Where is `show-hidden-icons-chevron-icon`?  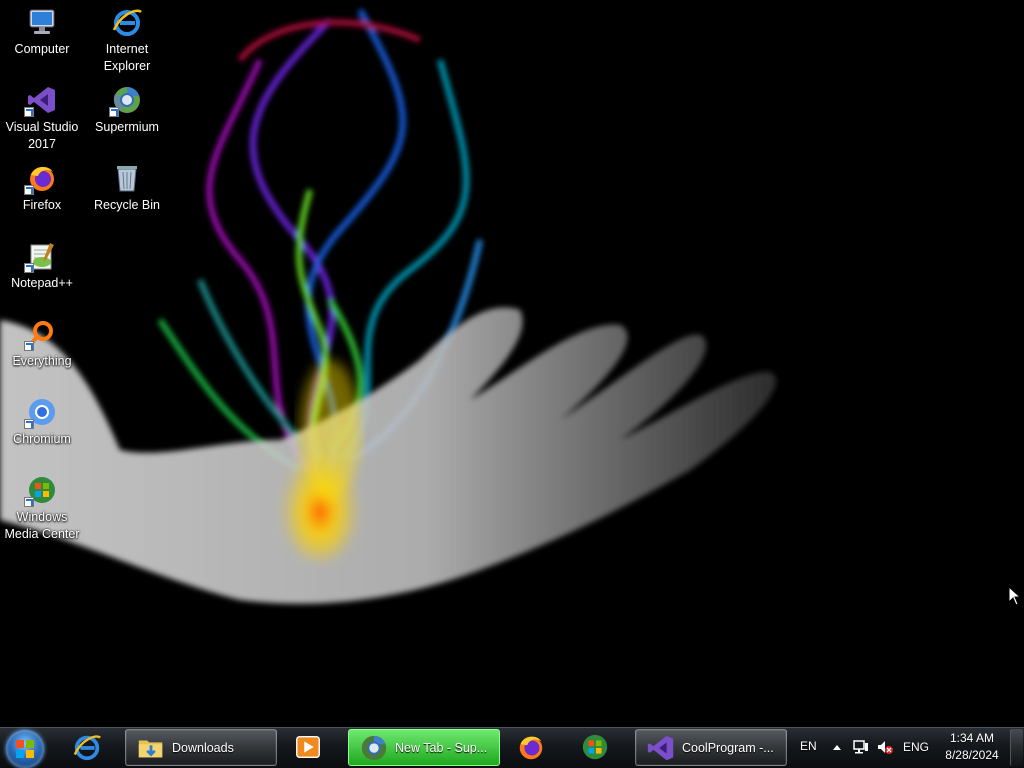 show-hidden-icons-chevron-icon is located at coordinates (837, 747).